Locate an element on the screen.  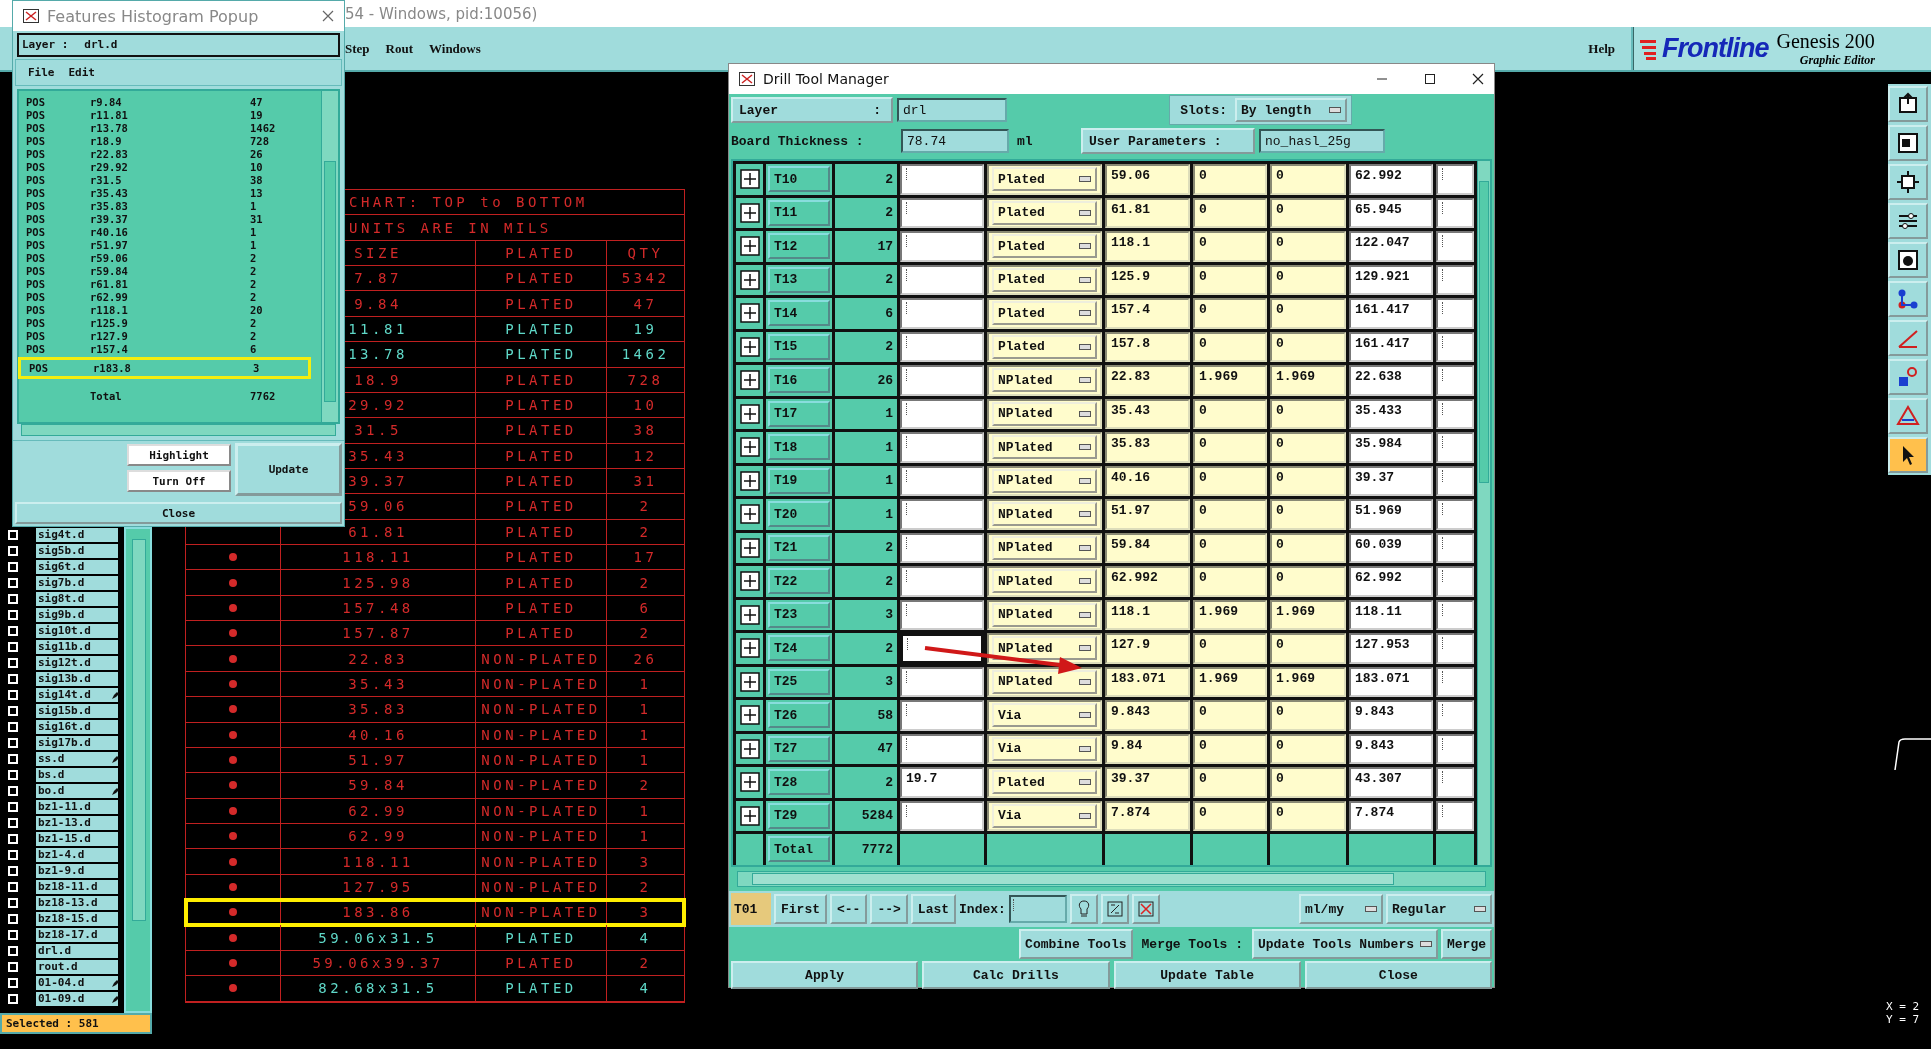
histogram-row: POS r35.83 1 is located at coordinates (171, 206).